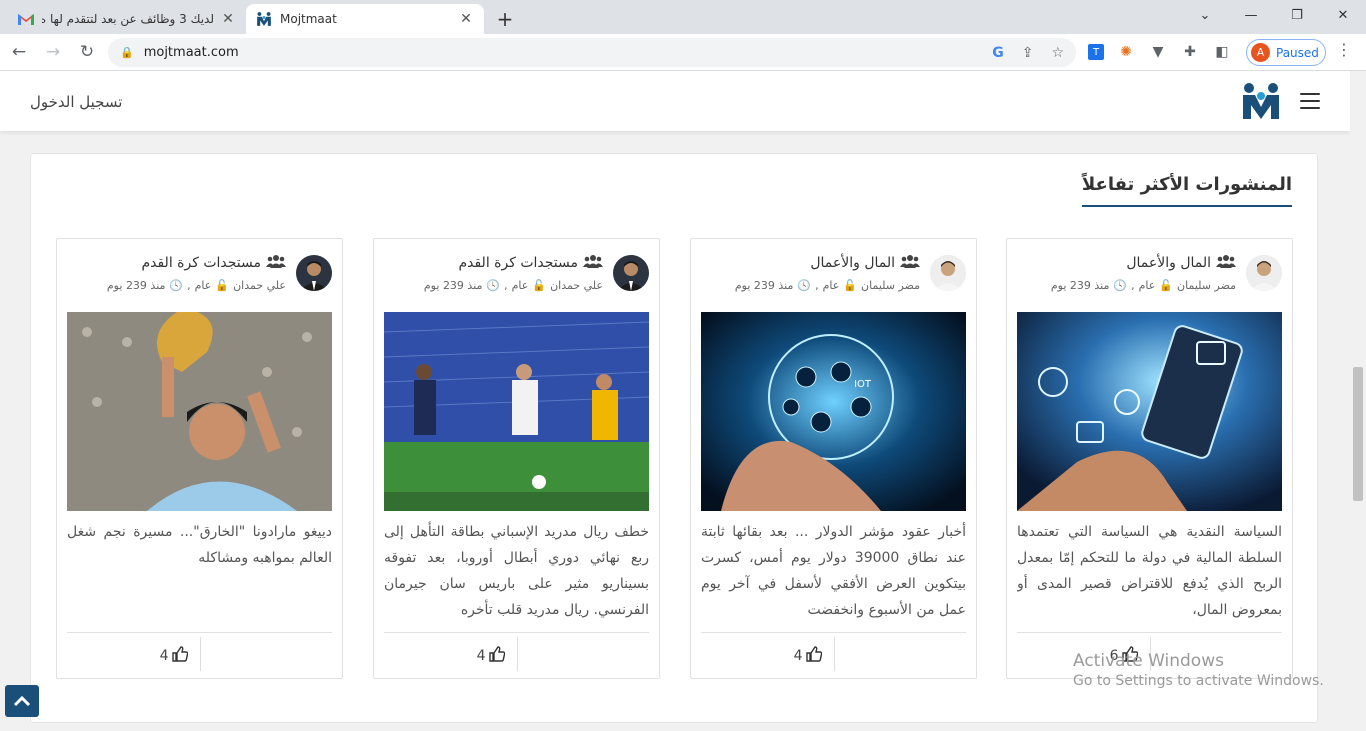 The image size is (1366, 731). What do you see at coordinates (1261, 101) in the screenshot?
I see `site-logo` at bounding box center [1261, 101].